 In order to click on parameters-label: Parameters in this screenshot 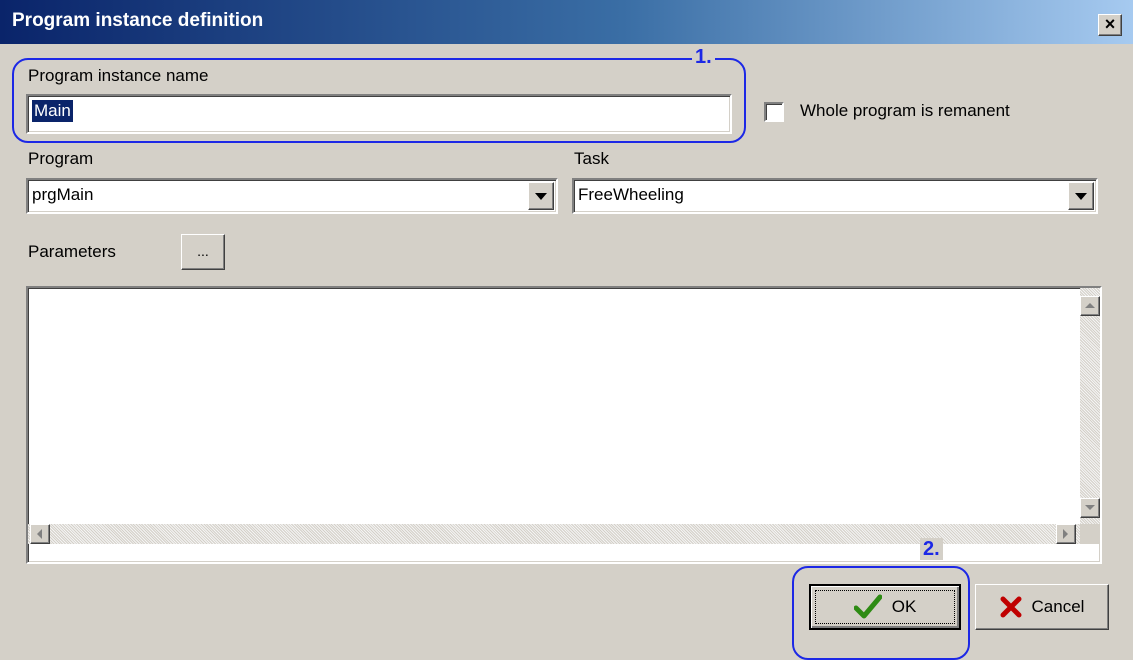, I will do `click(72, 251)`.